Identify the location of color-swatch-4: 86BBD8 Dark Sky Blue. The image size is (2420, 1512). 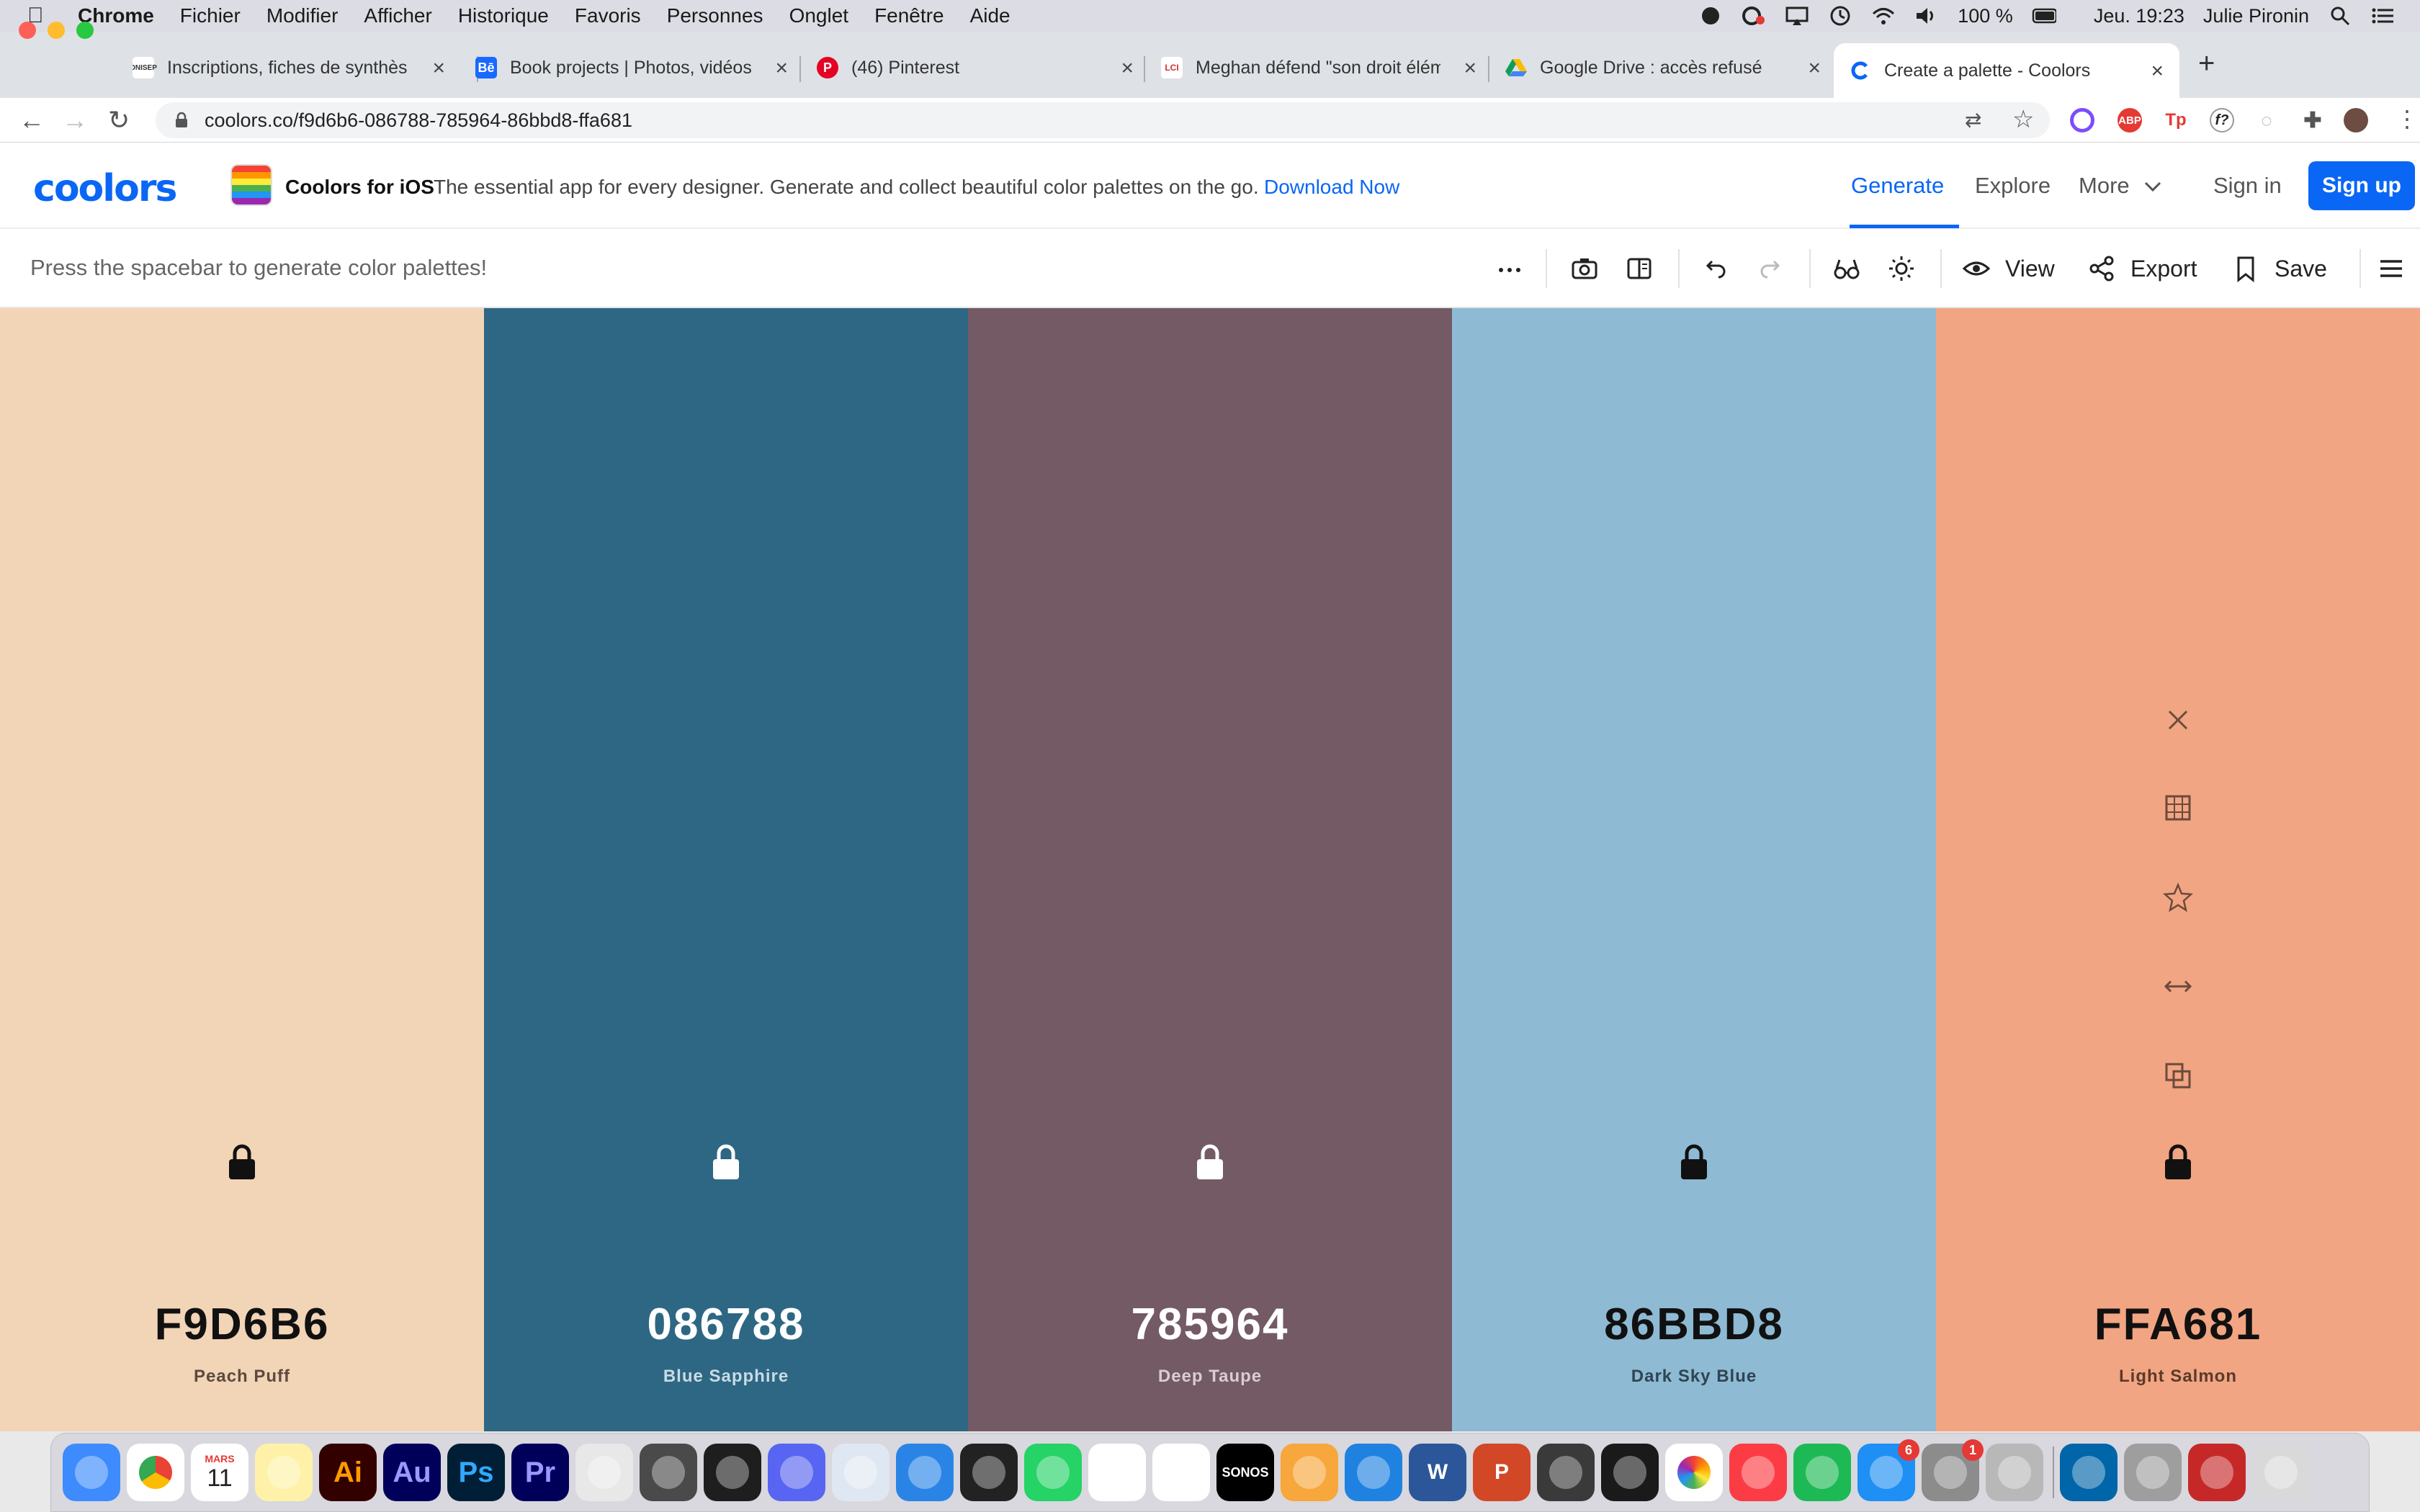
(1694, 869).